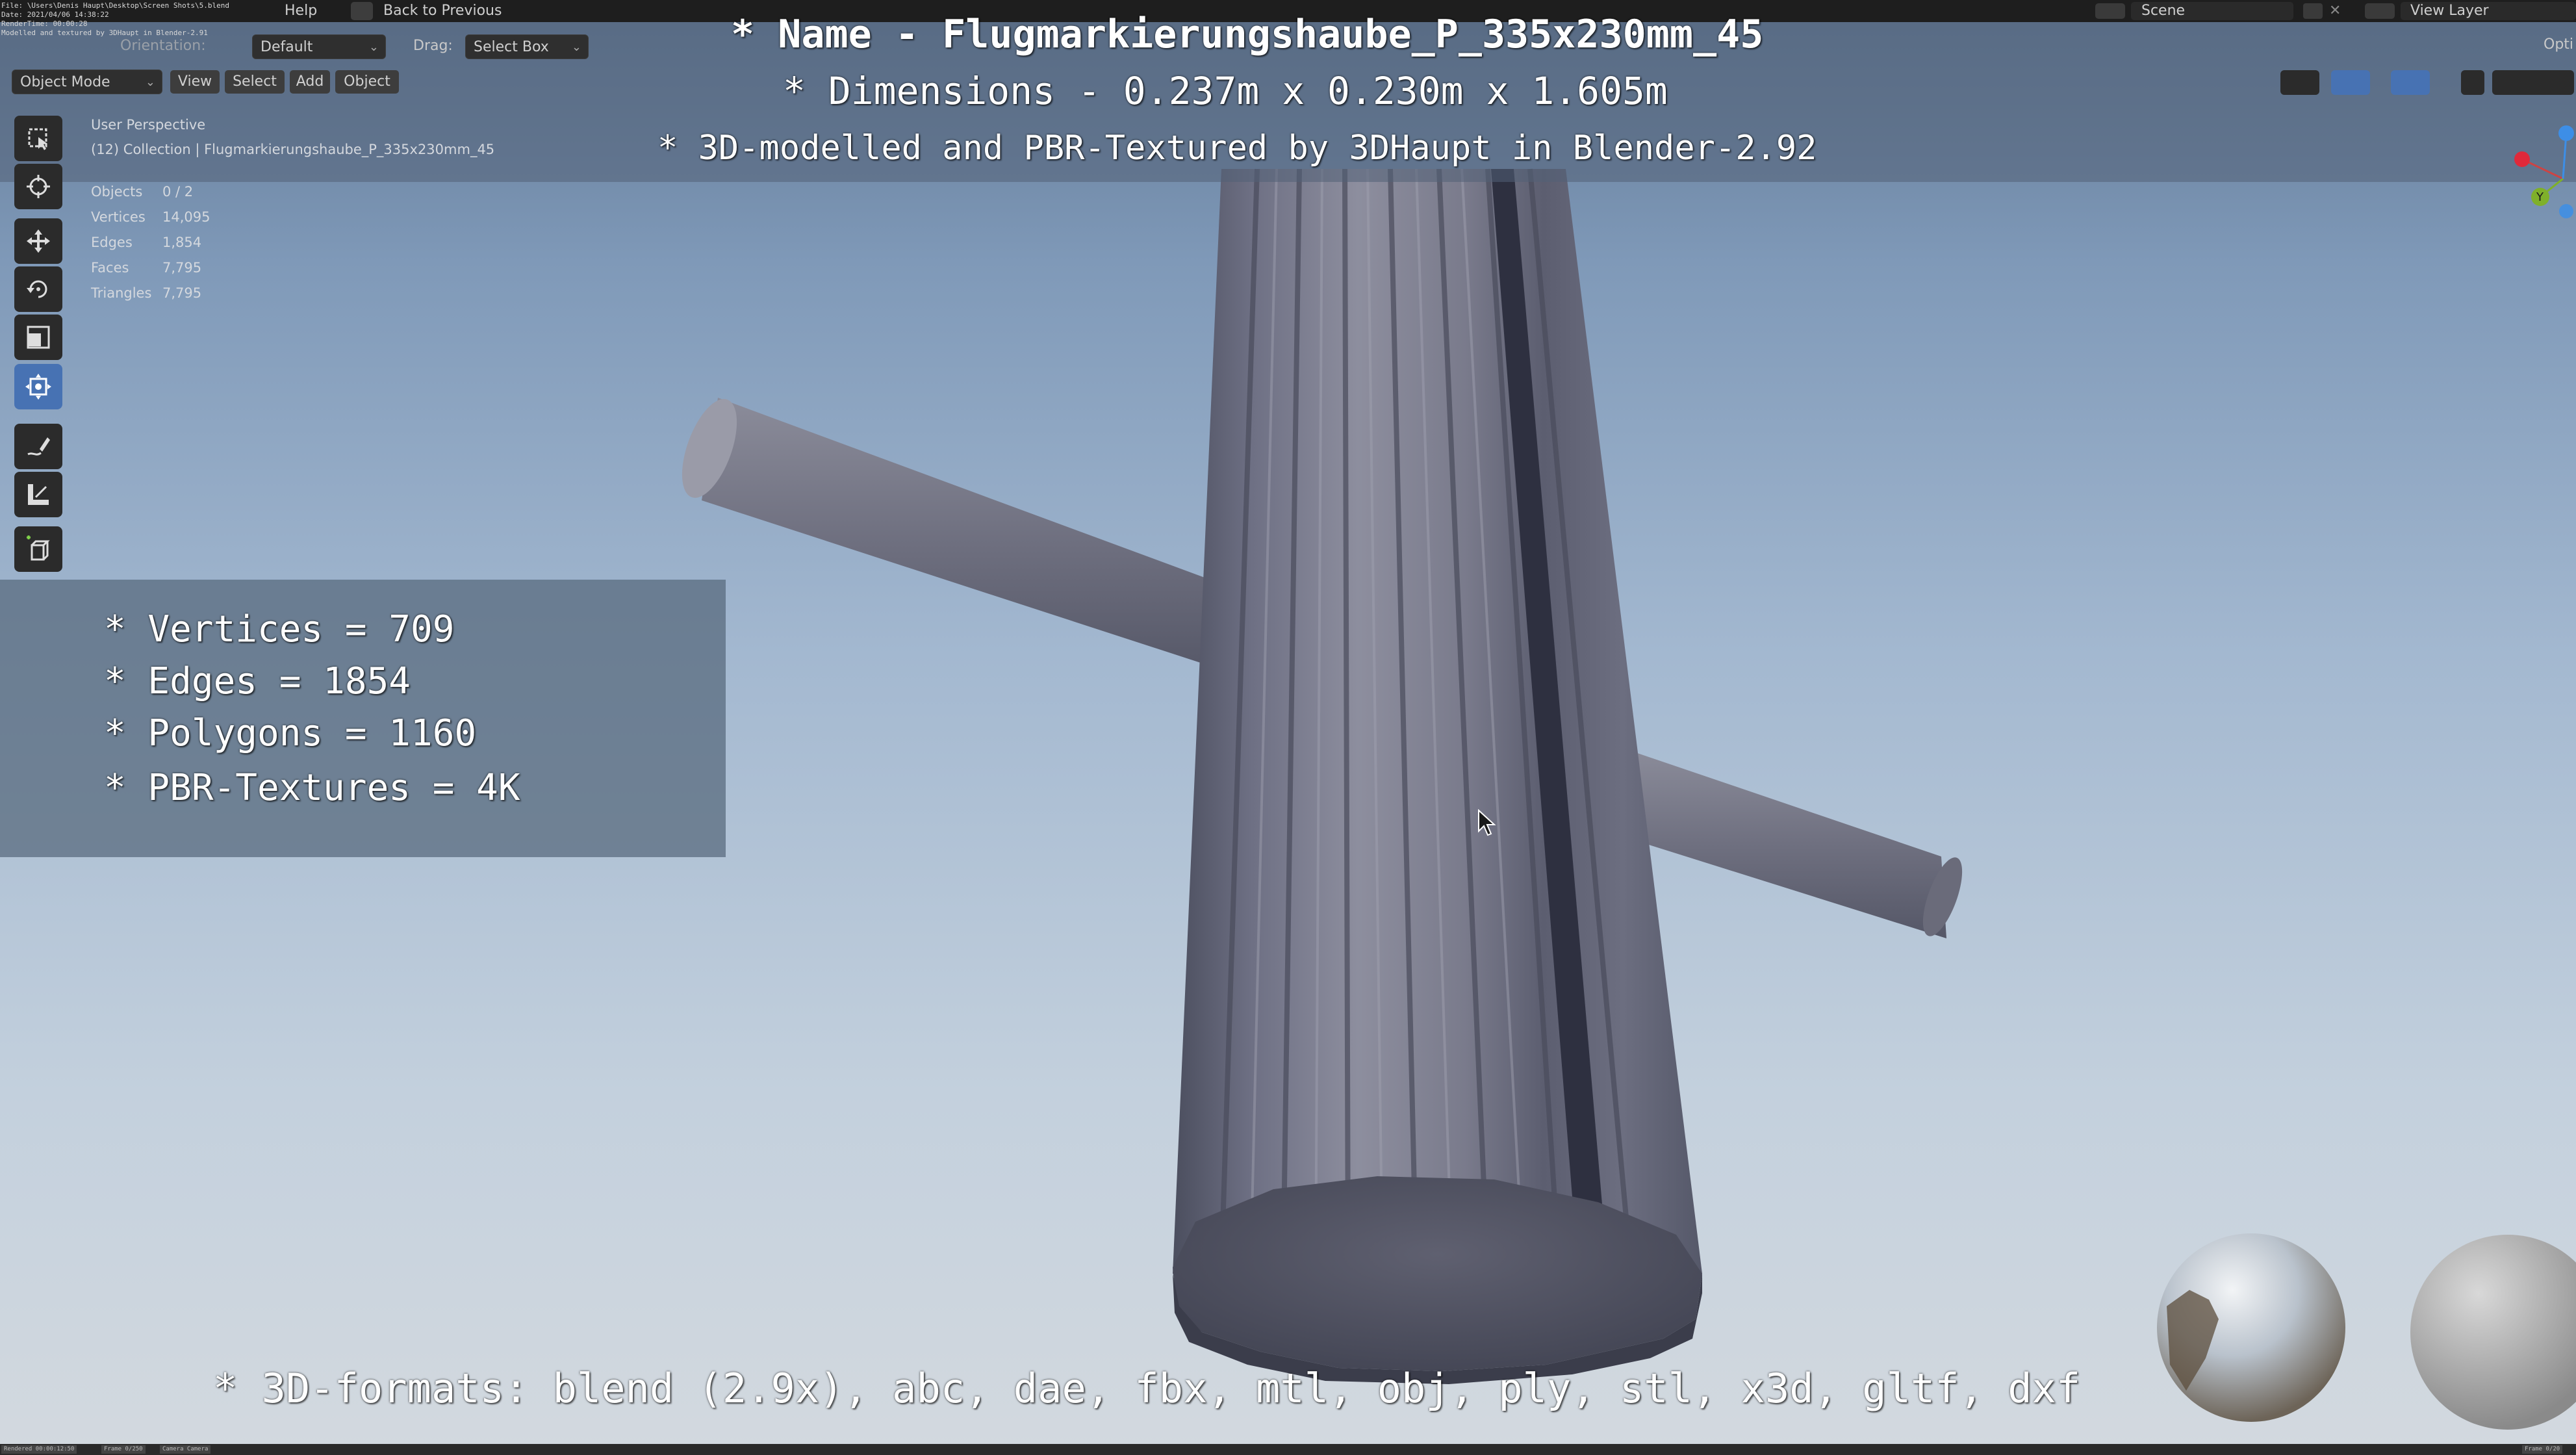 The width and height of the screenshot is (2576, 1455). Describe the element at coordinates (2493, 1332) in the screenshot. I see `material-preview-sphere` at that location.